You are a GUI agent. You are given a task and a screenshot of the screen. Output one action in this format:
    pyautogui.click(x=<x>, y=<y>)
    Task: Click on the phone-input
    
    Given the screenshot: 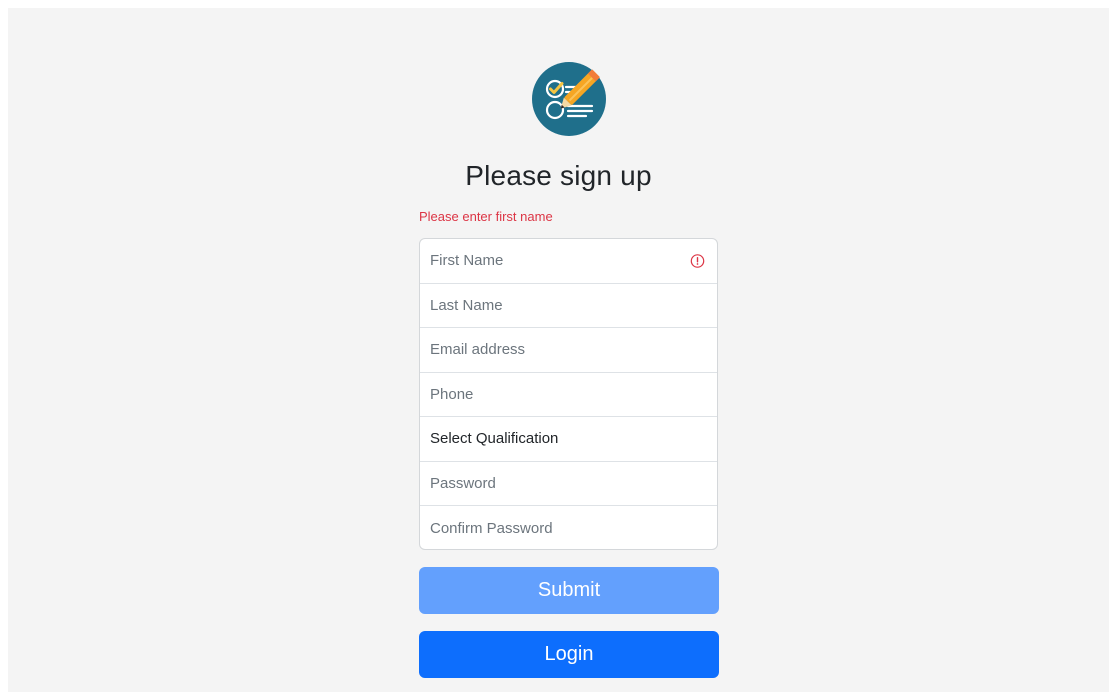 What is the action you would take?
    pyautogui.click(x=568, y=394)
    